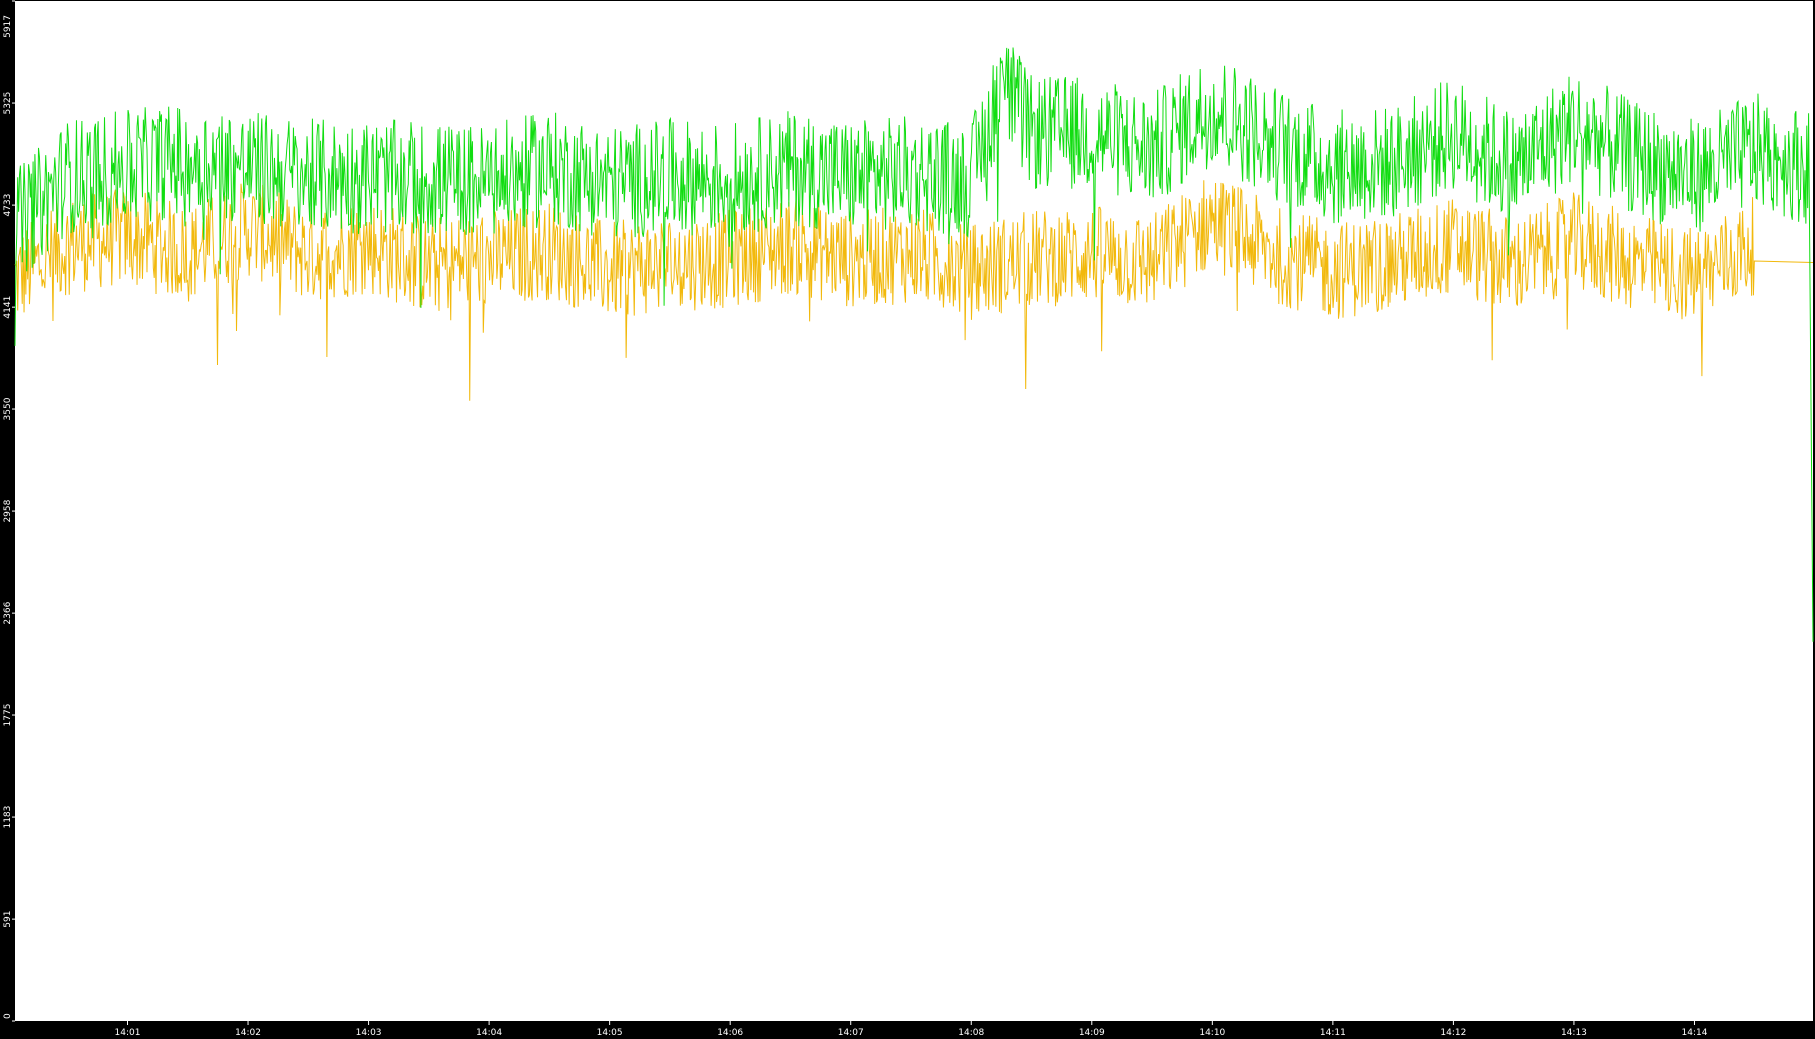  What do you see at coordinates (1212, 1033) in the screenshot?
I see `x-tick-label: 14:10` at bounding box center [1212, 1033].